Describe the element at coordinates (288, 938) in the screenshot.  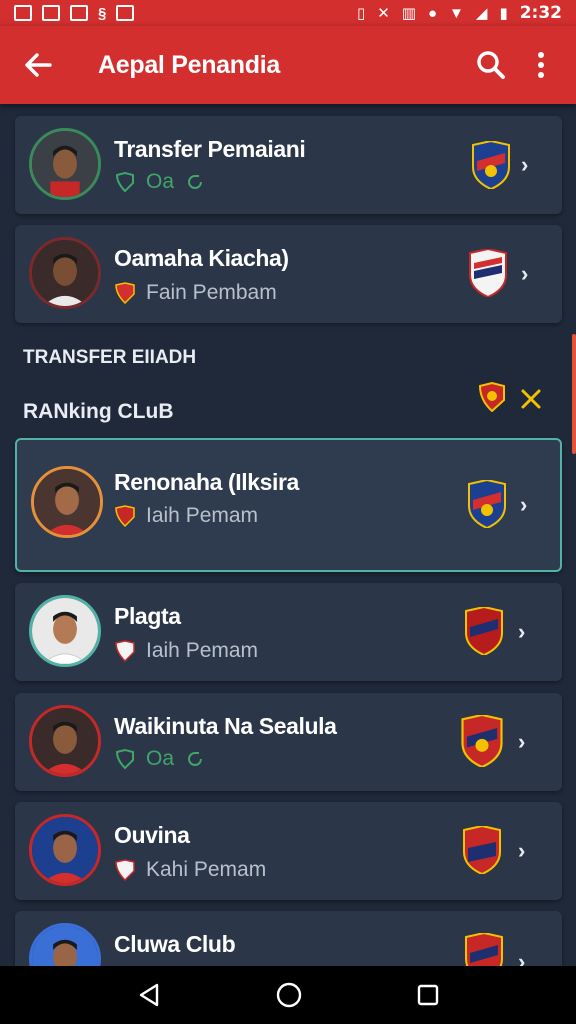
I see `ranking-card: Cluwa Club ›` at that location.